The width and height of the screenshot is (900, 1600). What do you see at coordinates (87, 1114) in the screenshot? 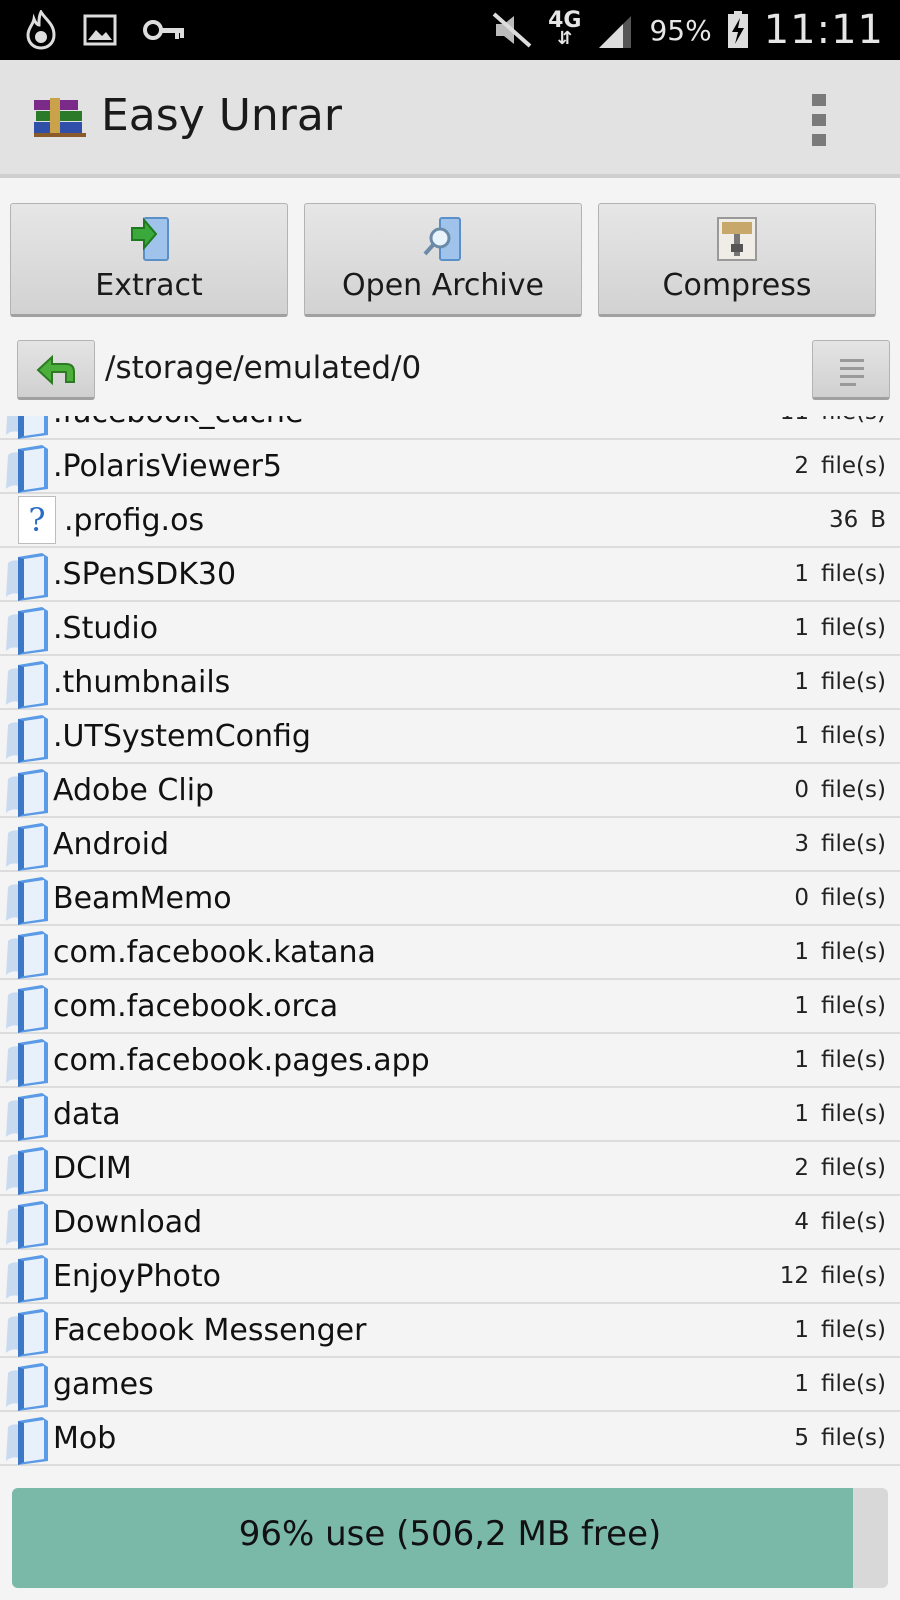
I see `item-name: data` at bounding box center [87, 1114].